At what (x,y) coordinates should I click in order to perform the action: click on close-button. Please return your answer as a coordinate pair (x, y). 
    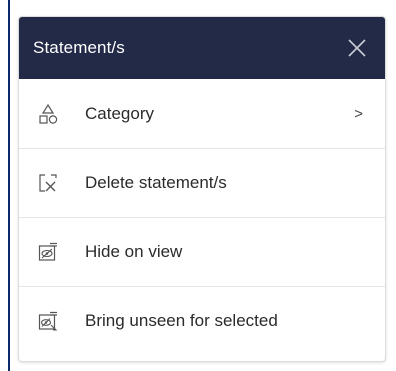
    Looking at the image, I should click on (357, 48).